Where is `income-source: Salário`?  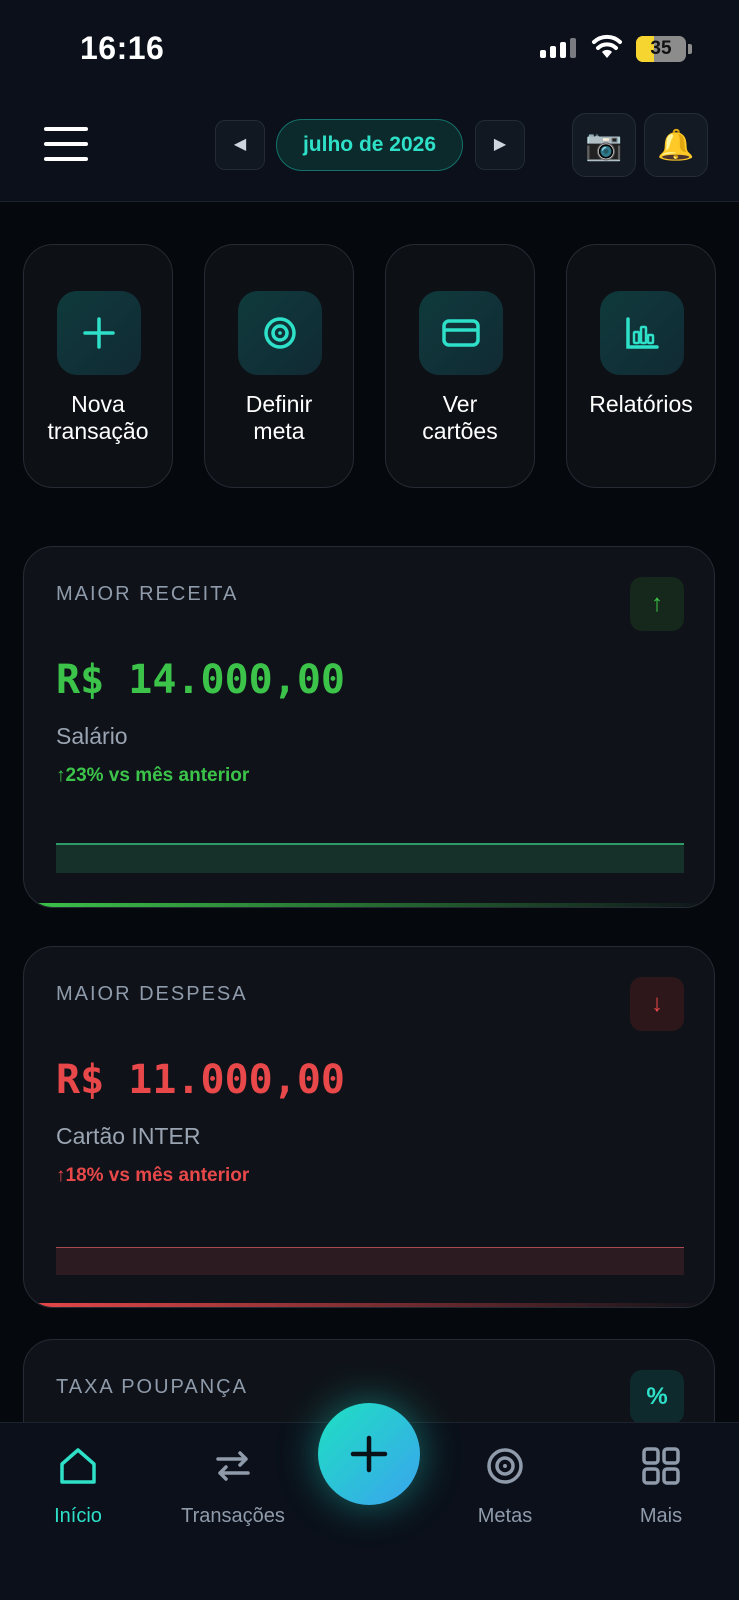 income-source: Salário is located at coordinates (92, 736).